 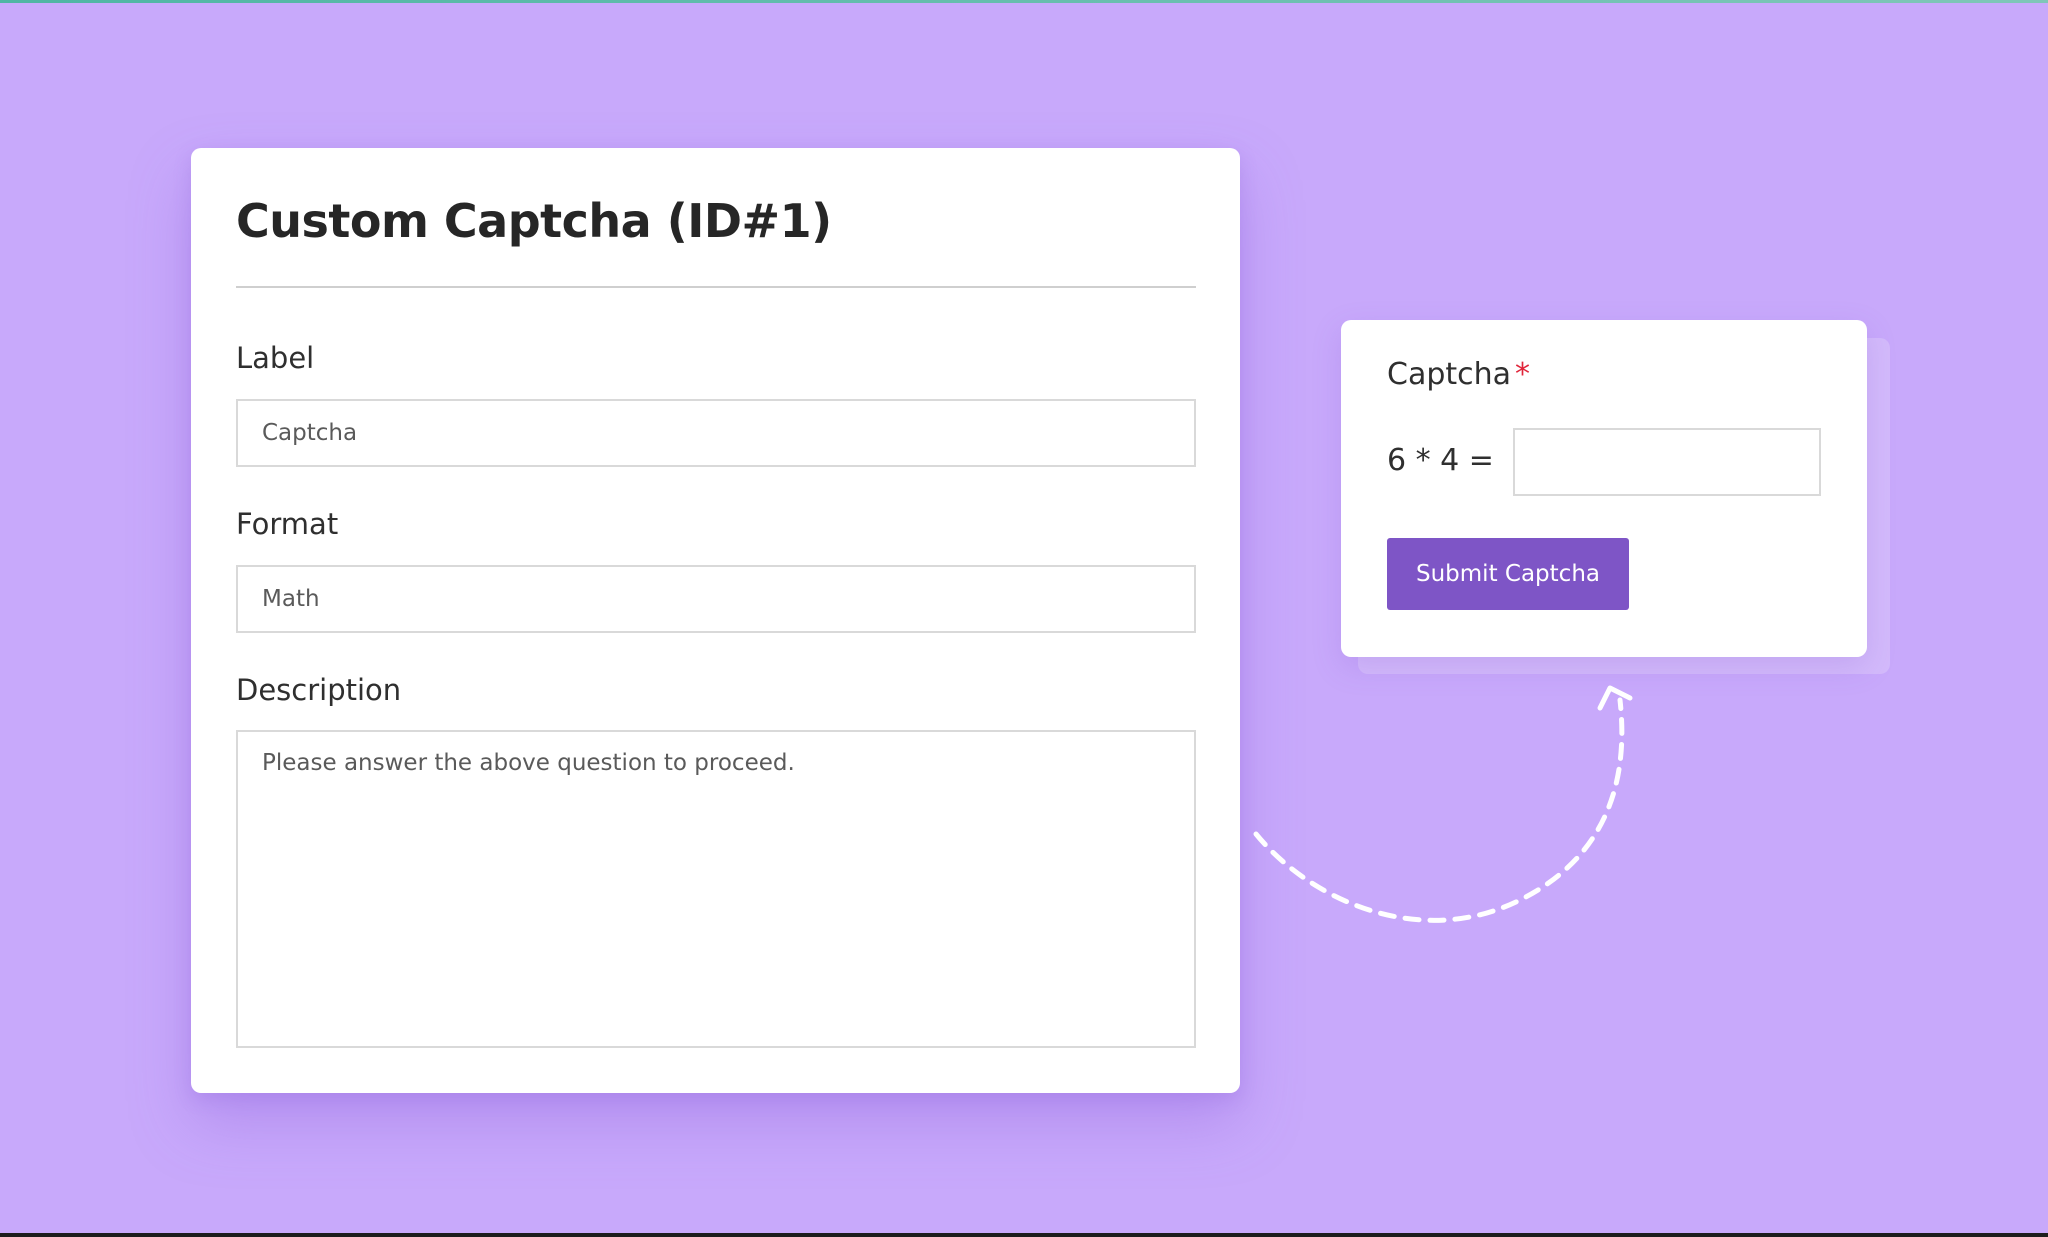 What do you see at coordinates (716, 599) in the screenshot?
I see `format-field-input: Math` at bounding box center [716, 599].